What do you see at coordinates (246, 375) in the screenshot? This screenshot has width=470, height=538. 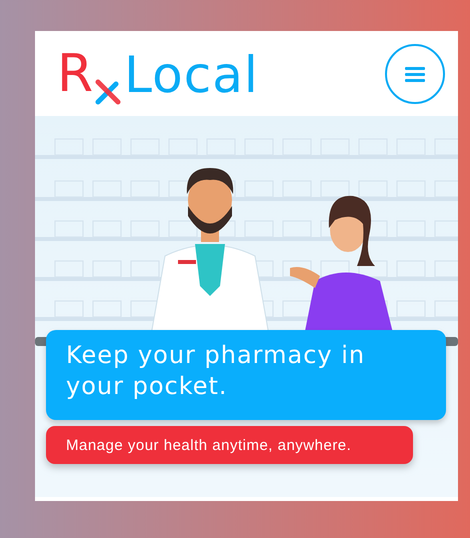 I see `headline: Keep your pharmacy in your pocket.` at bounding box center [246, 375].